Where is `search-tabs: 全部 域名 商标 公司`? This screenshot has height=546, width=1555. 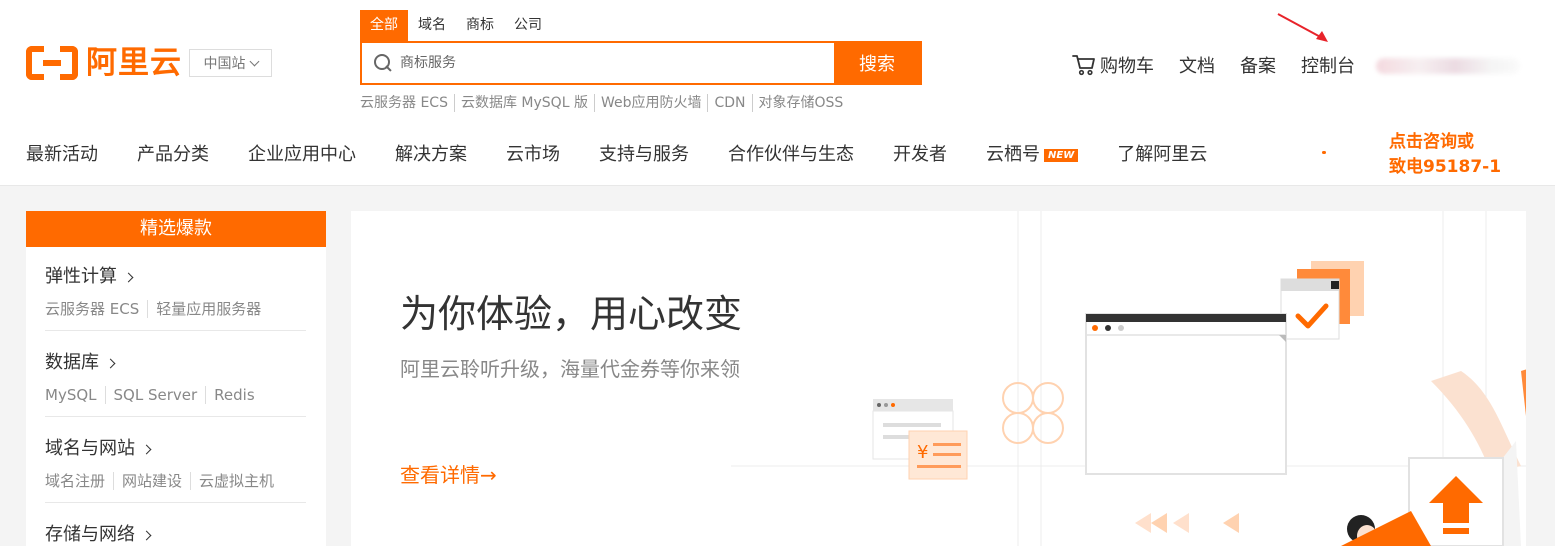
search-tabs: 全部 域名 商标 公司 is located at coordinates (456, 25).